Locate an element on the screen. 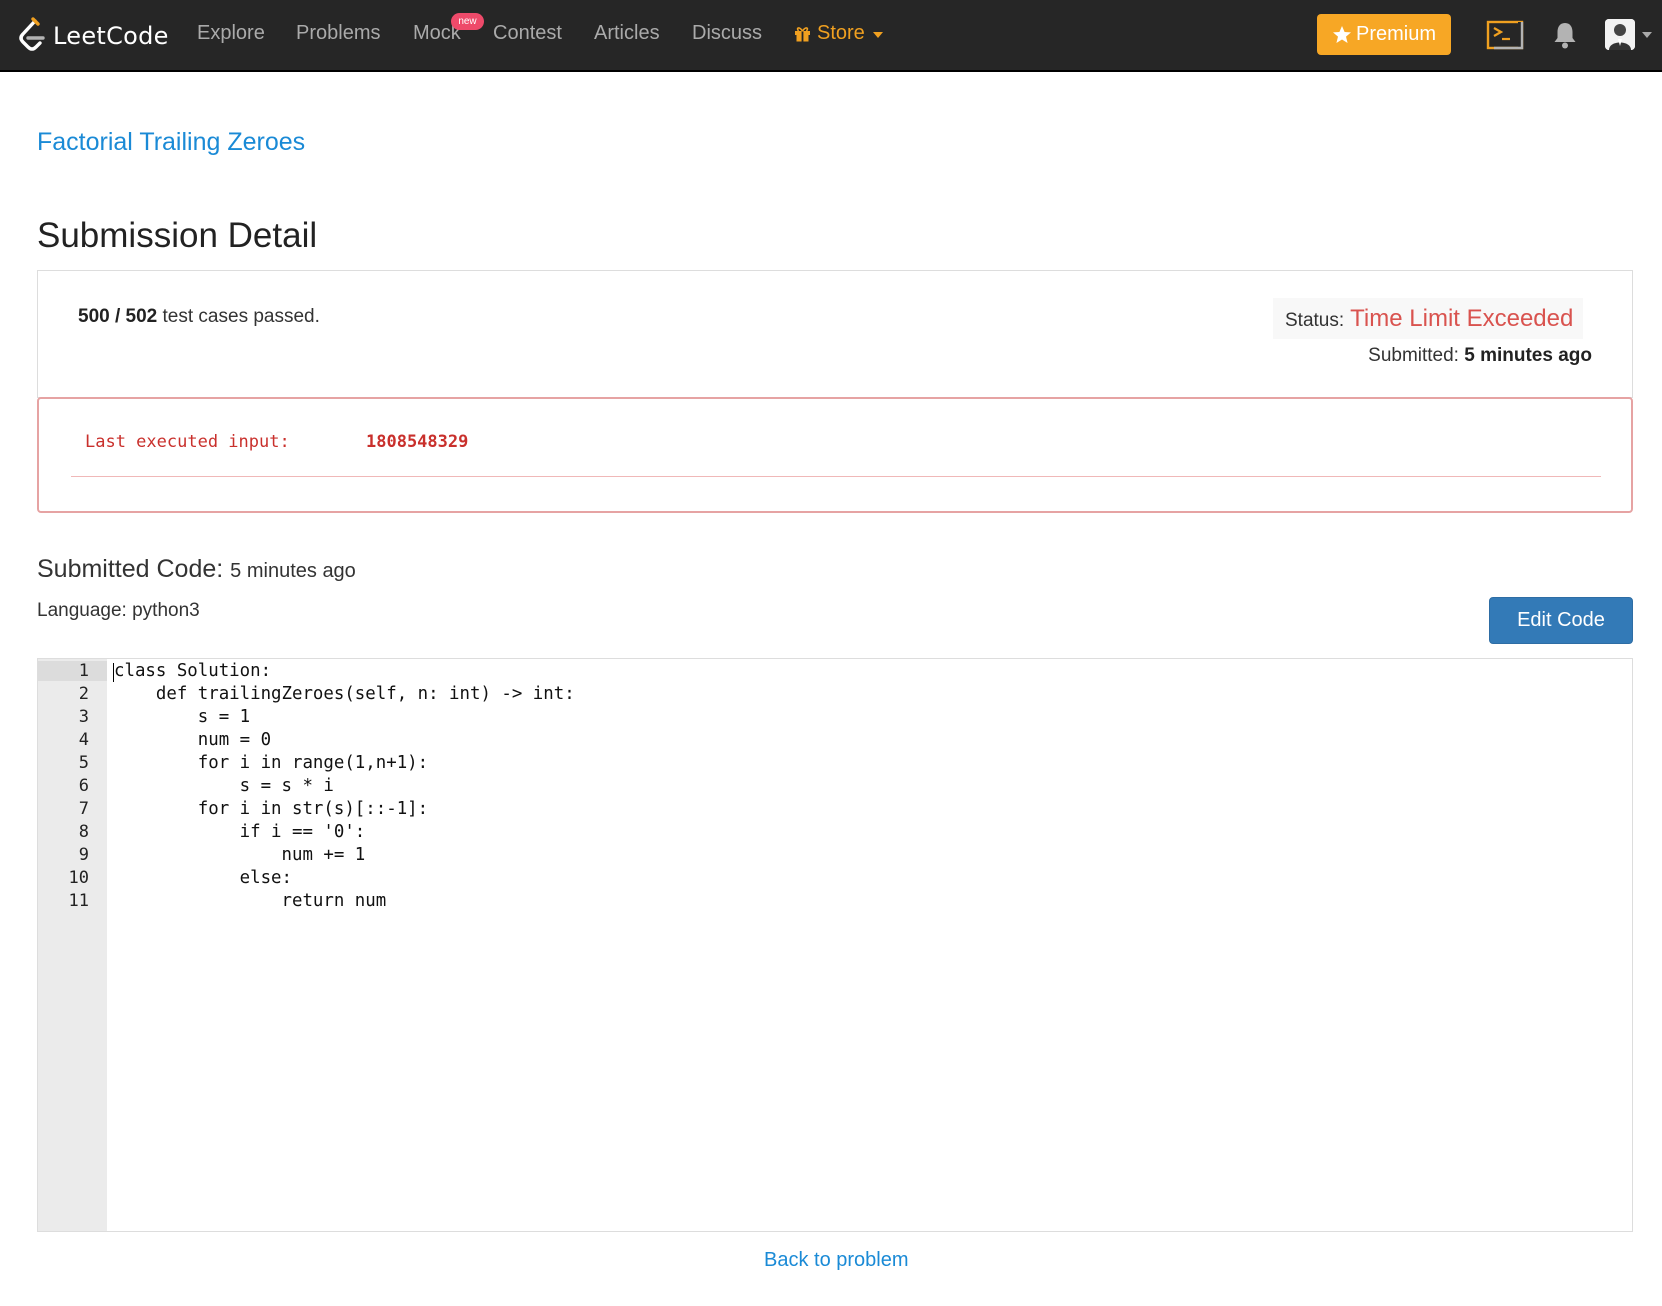 The image size is (1662, 1306). brand-name: LeetCode is located at coordinates (111, 36).